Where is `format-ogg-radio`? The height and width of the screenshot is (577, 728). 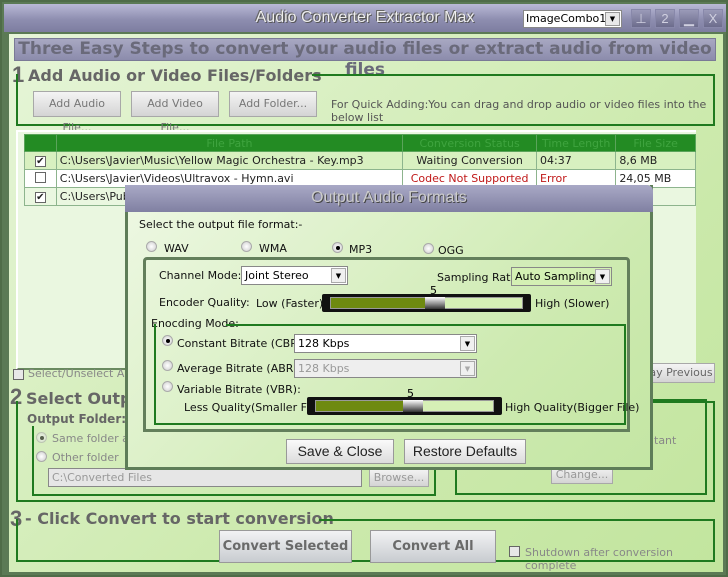 format-ogg-radio is located at coordinates (428, 248).